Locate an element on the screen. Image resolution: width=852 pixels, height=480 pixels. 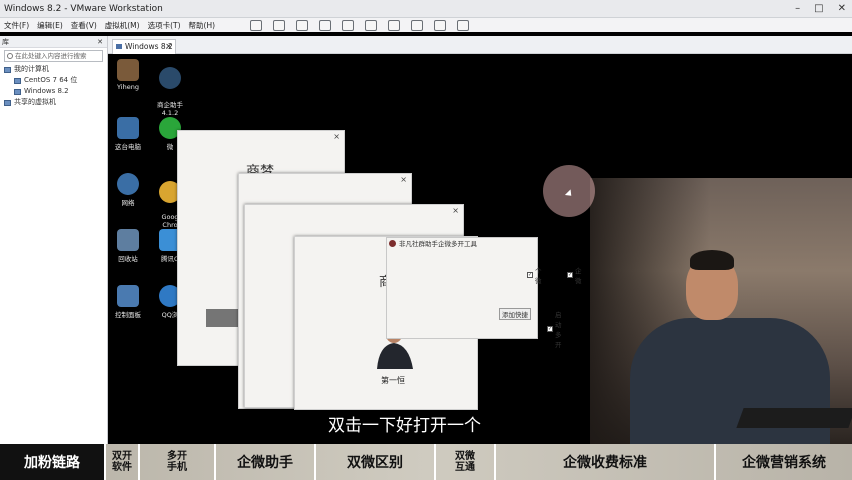
presenter-hair is located at coordinates (712, 260).